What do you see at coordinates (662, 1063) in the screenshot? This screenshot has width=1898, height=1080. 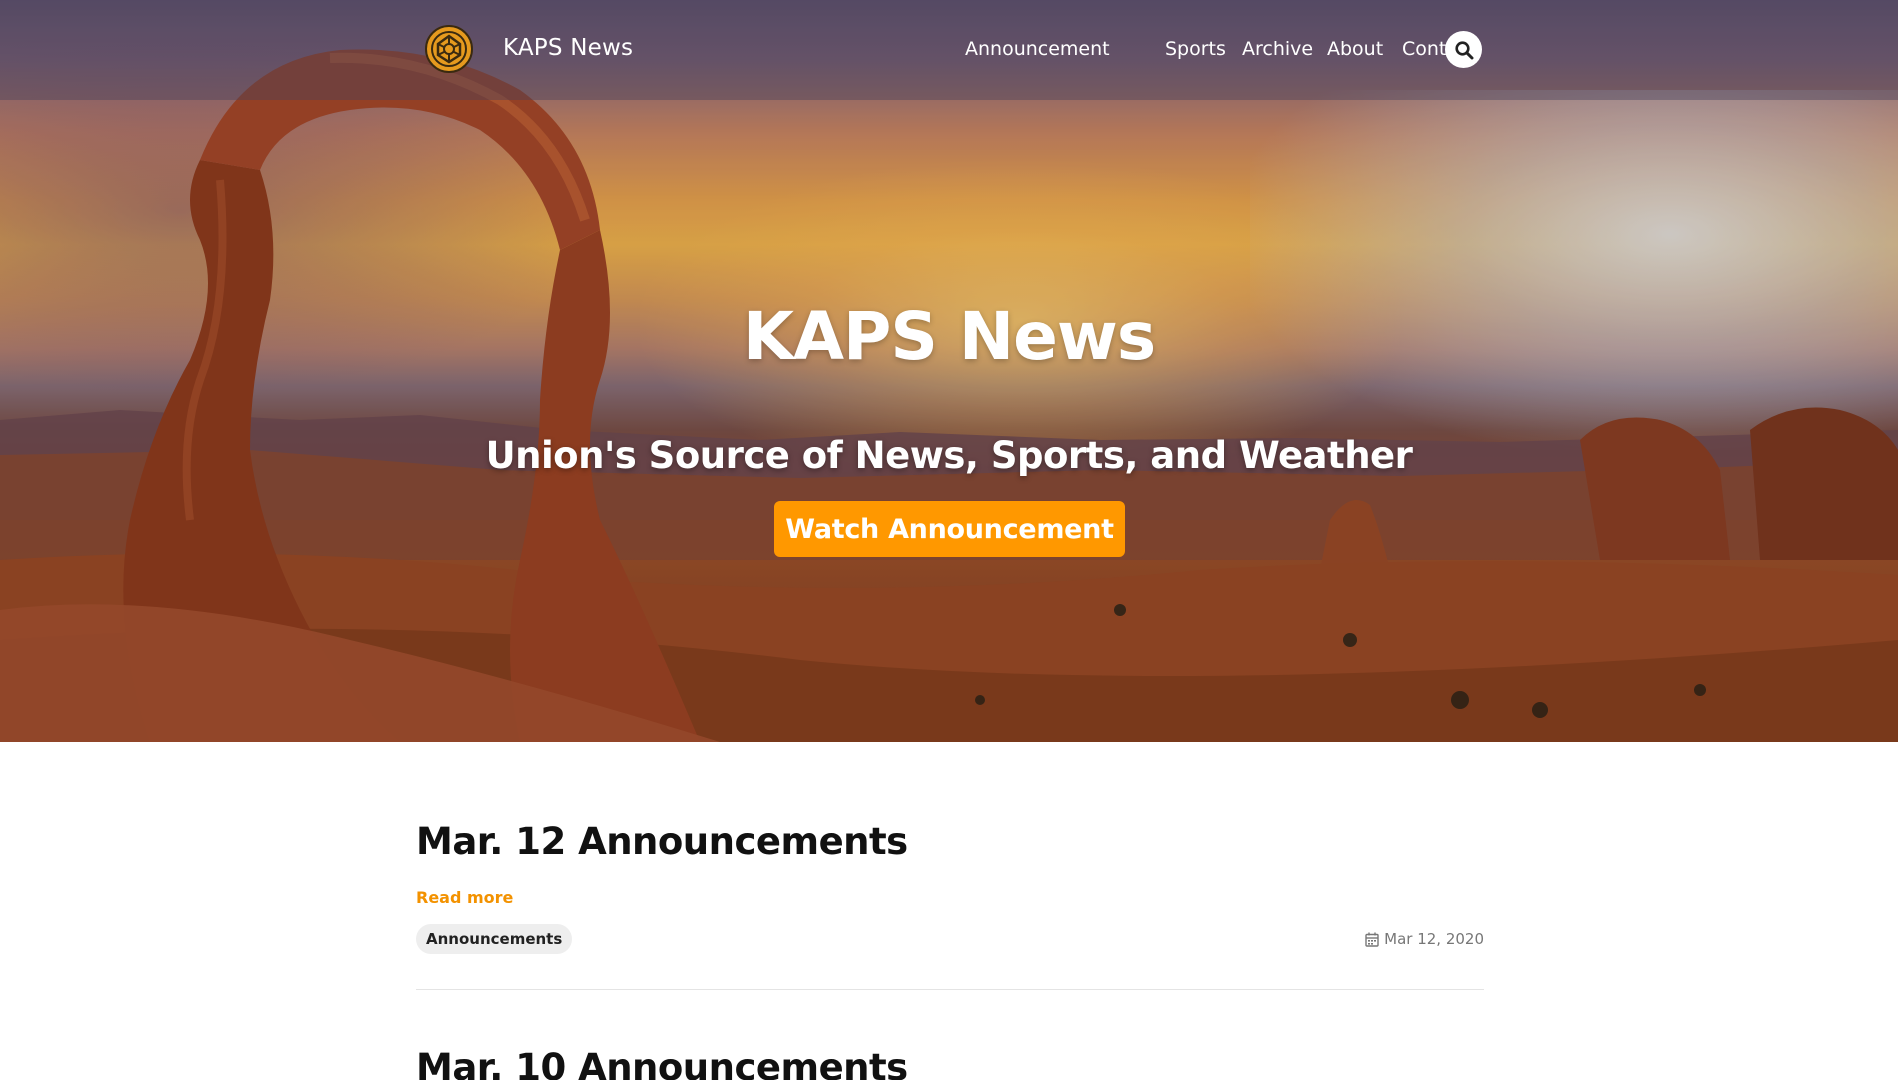 I see `post-title: Mar. 10 Announcements` at bounding box center [662, 1063].